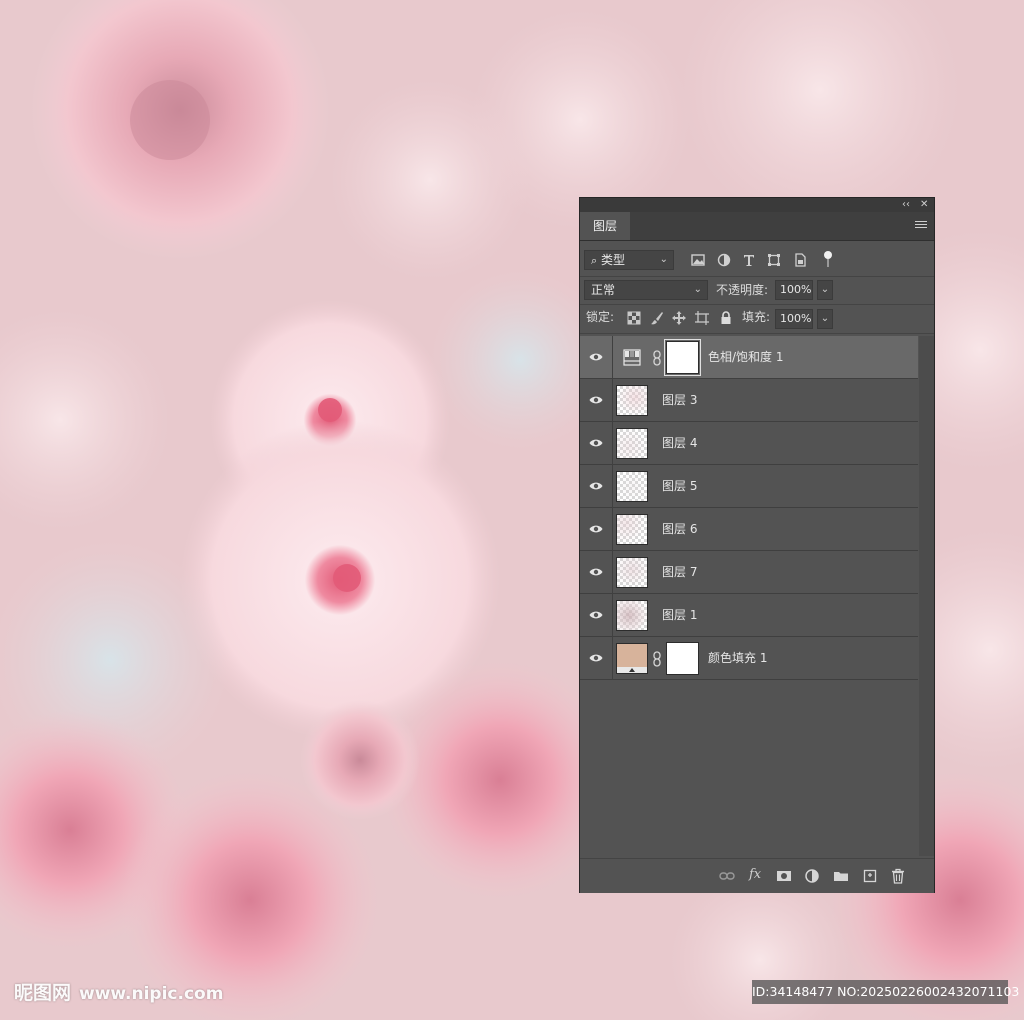 The image size is (1024, 1020). What do you see at coordinates (921, 226) in the screenshot?
I see `panel-menu-icon` at bounding box center [921, 226].